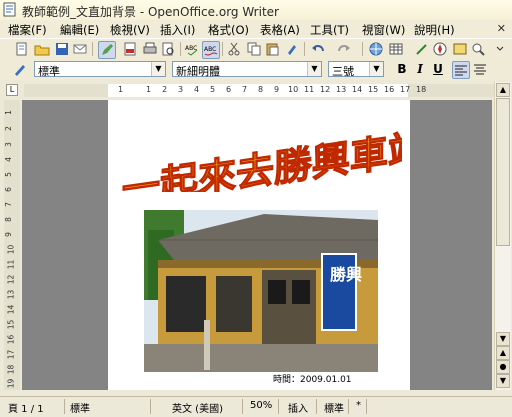 Image resolution: width=512 pixels, height=417 pixels. What do you see at coordinates (42, 49) in the screenshot?
I see `open-folder-icon` at bounding box center [42, 49].